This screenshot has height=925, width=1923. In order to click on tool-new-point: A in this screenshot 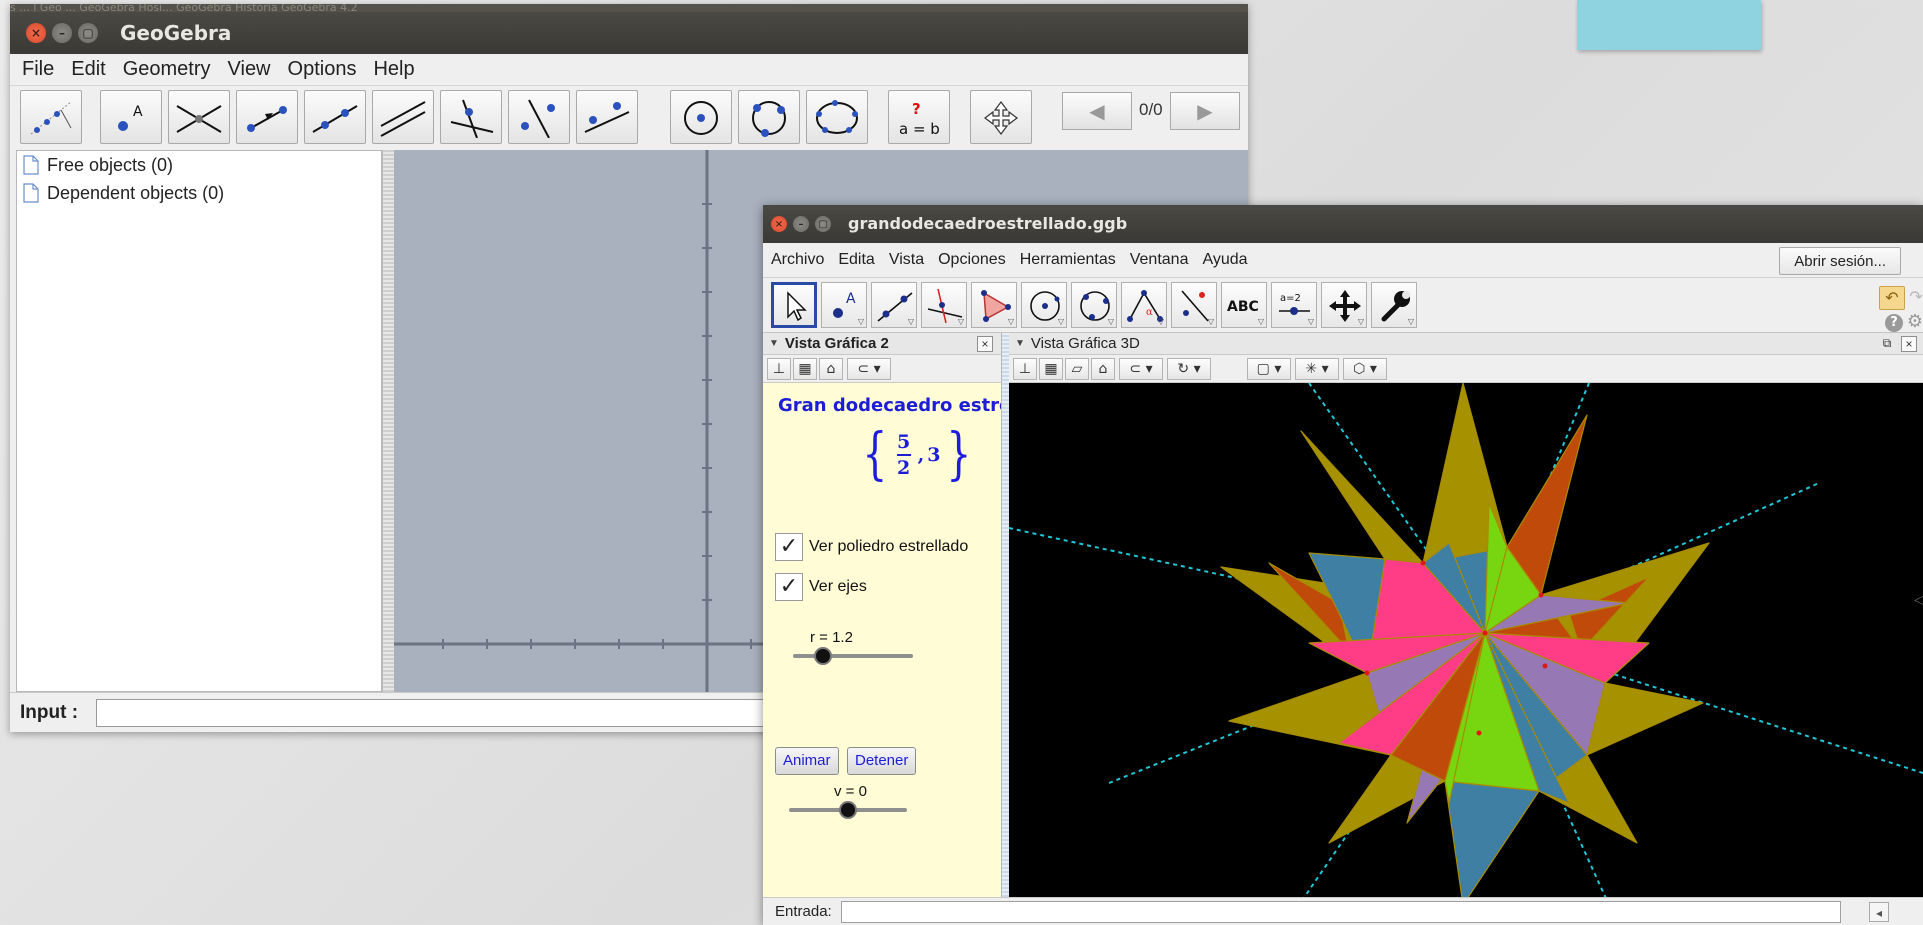, I will do `click(131, 117)`.